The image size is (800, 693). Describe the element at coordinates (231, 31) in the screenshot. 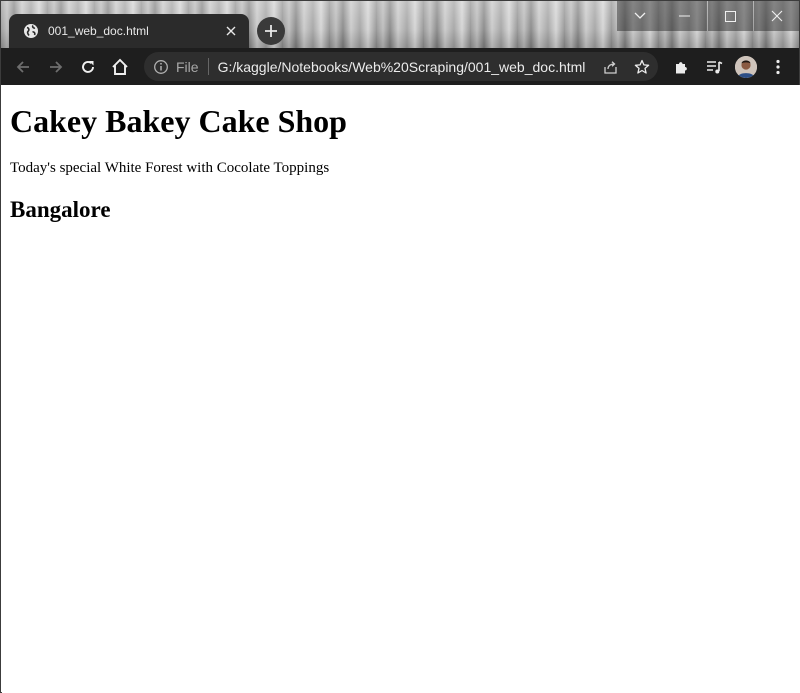

I see `tab-close-icon` at that location.